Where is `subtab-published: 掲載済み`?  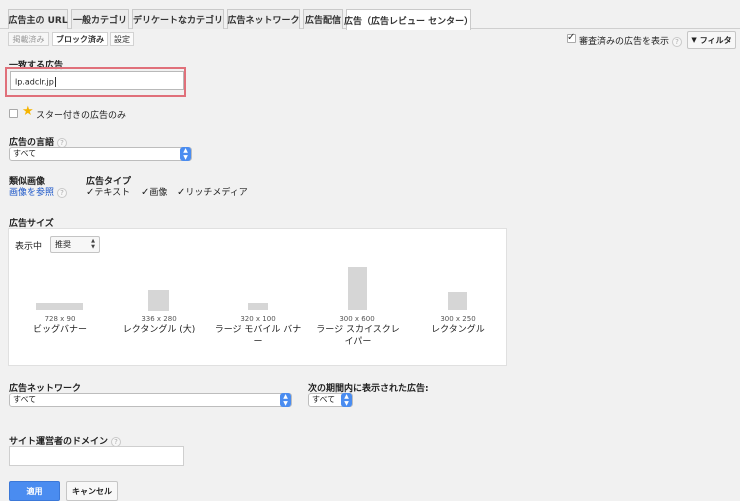 subtab-published: 掲載済み is located at coordinates (28, 39).